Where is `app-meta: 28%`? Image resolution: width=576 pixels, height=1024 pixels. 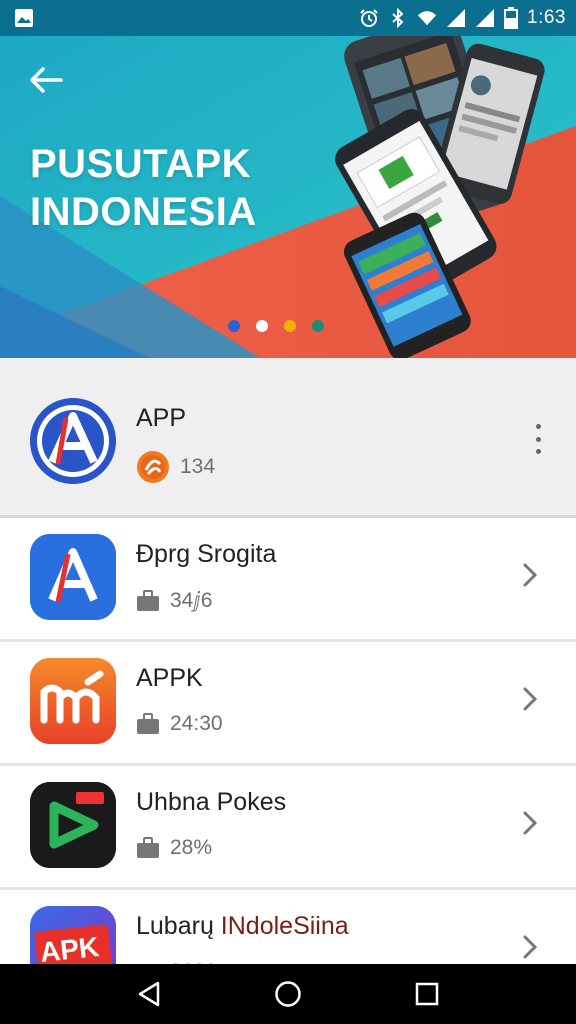 app-meta: 28% is located at coordinates (174, 848).